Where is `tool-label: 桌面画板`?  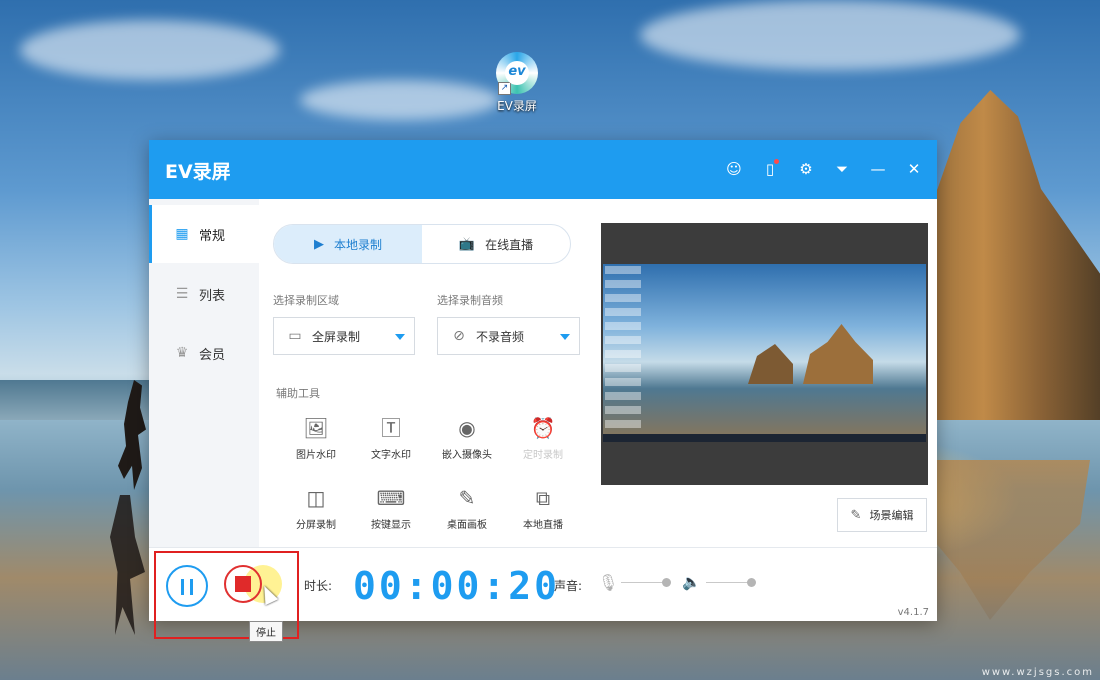
tool-label: 桌面画板 is located at coordinates (467, 525).